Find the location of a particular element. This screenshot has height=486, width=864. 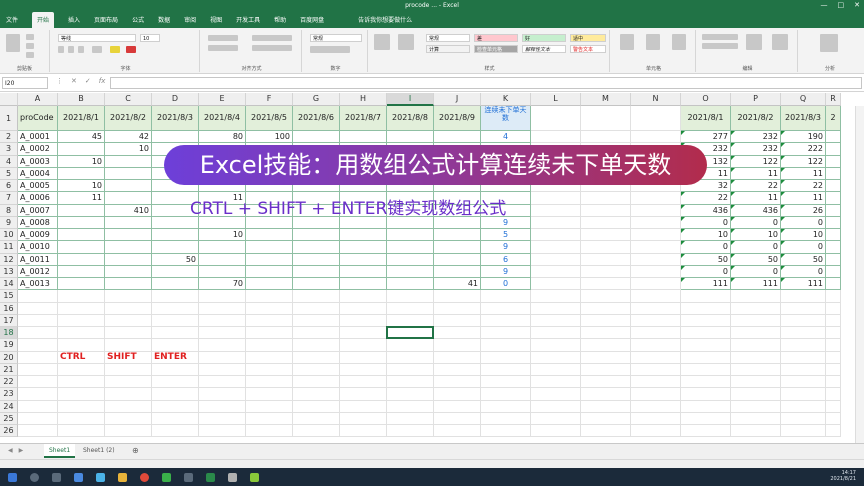

row-header-13: 13 is located at coordinates (9, 271).